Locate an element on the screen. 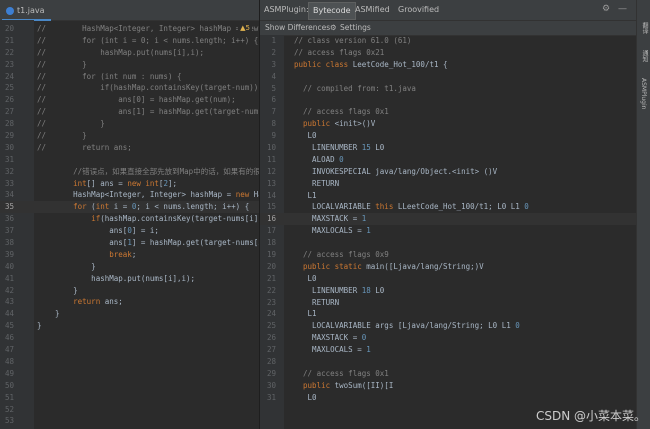  tab-groovified: Groovified is located at coordinates (418, 10).